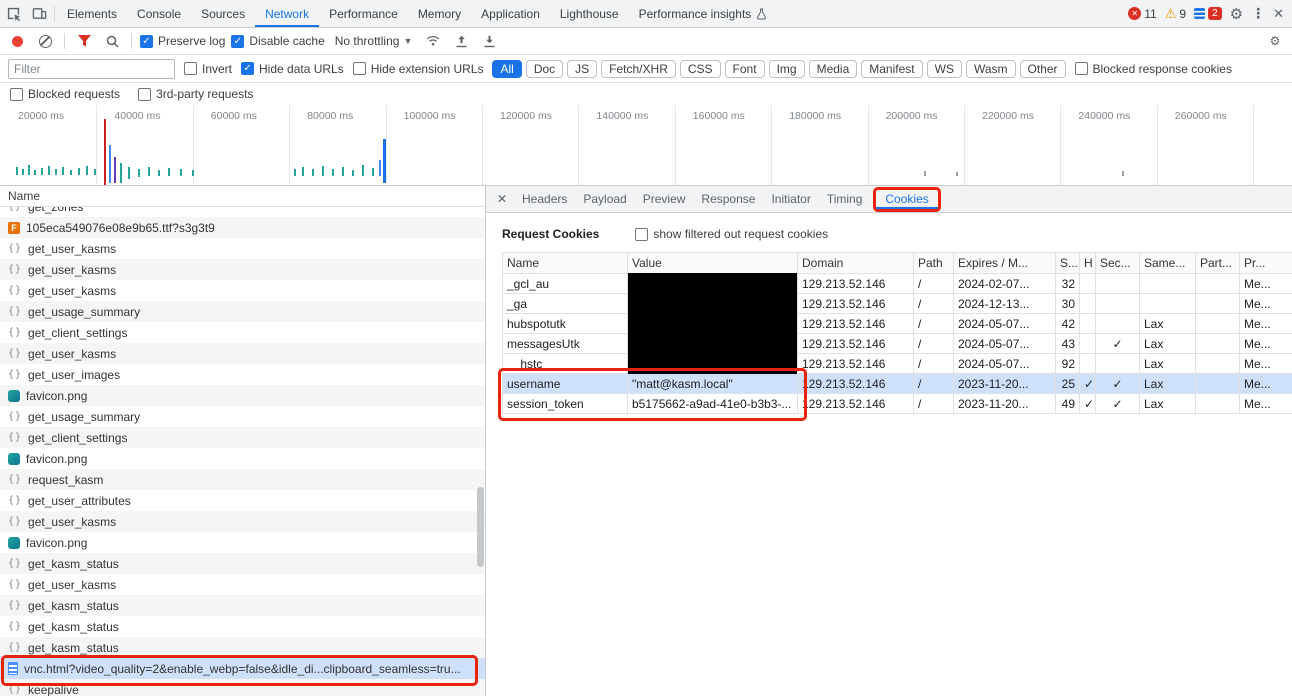  I want to click on search-button, so click(112, 41).